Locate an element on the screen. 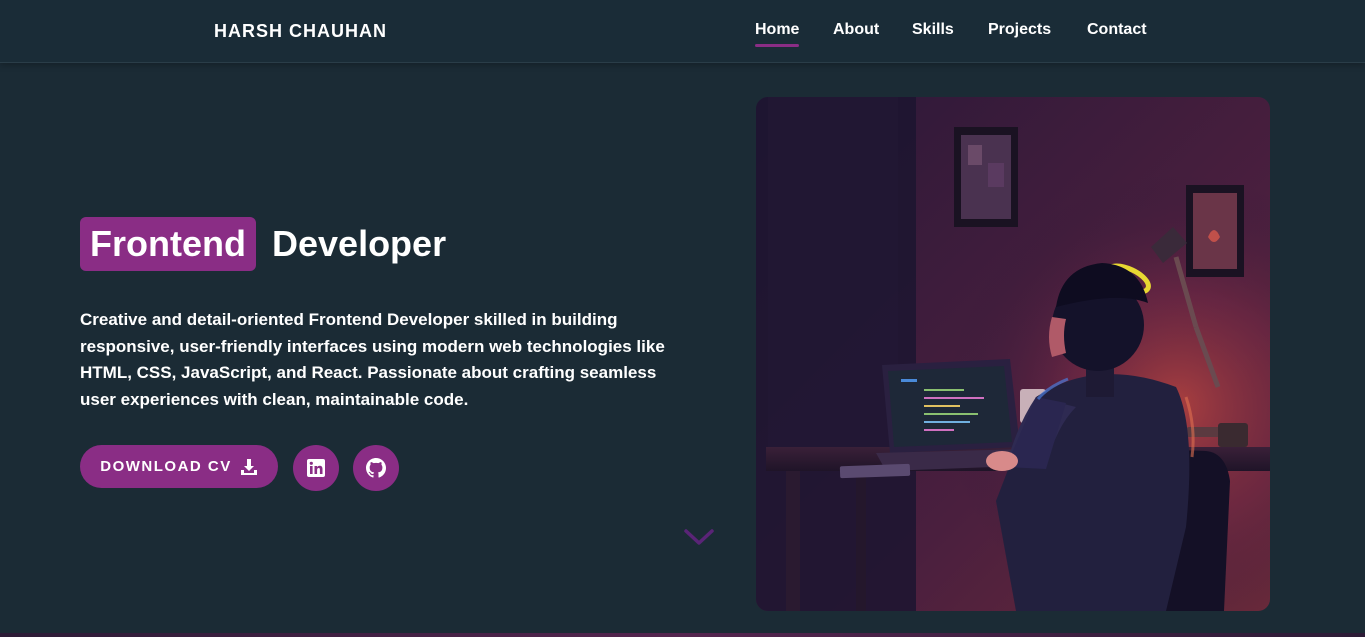 The width and height of the screenshot is (1365, 637). hero-title: Frontend Developer is located at coordinates (263, 244).